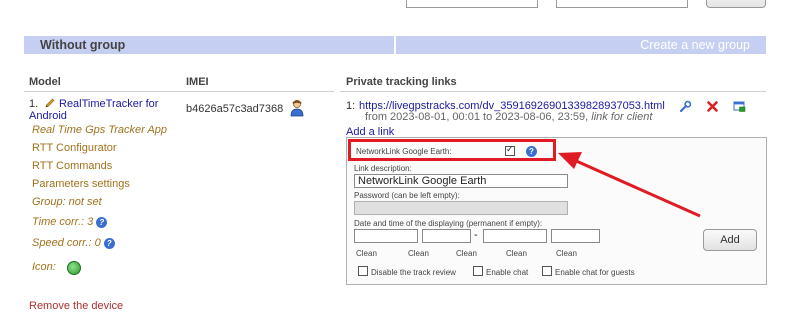 The height and width of the screenshot is (312, 800). I want to click on device-group: Group: not set, so click(67, 202).